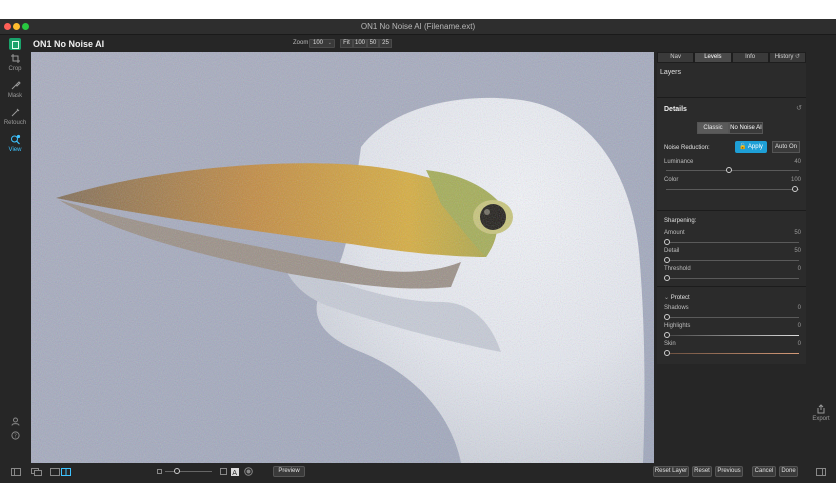 The image size is (836, 484). Describe the element at coordinates (667, 242) in the screenshot. I see `amount-slider-knob` at that location.